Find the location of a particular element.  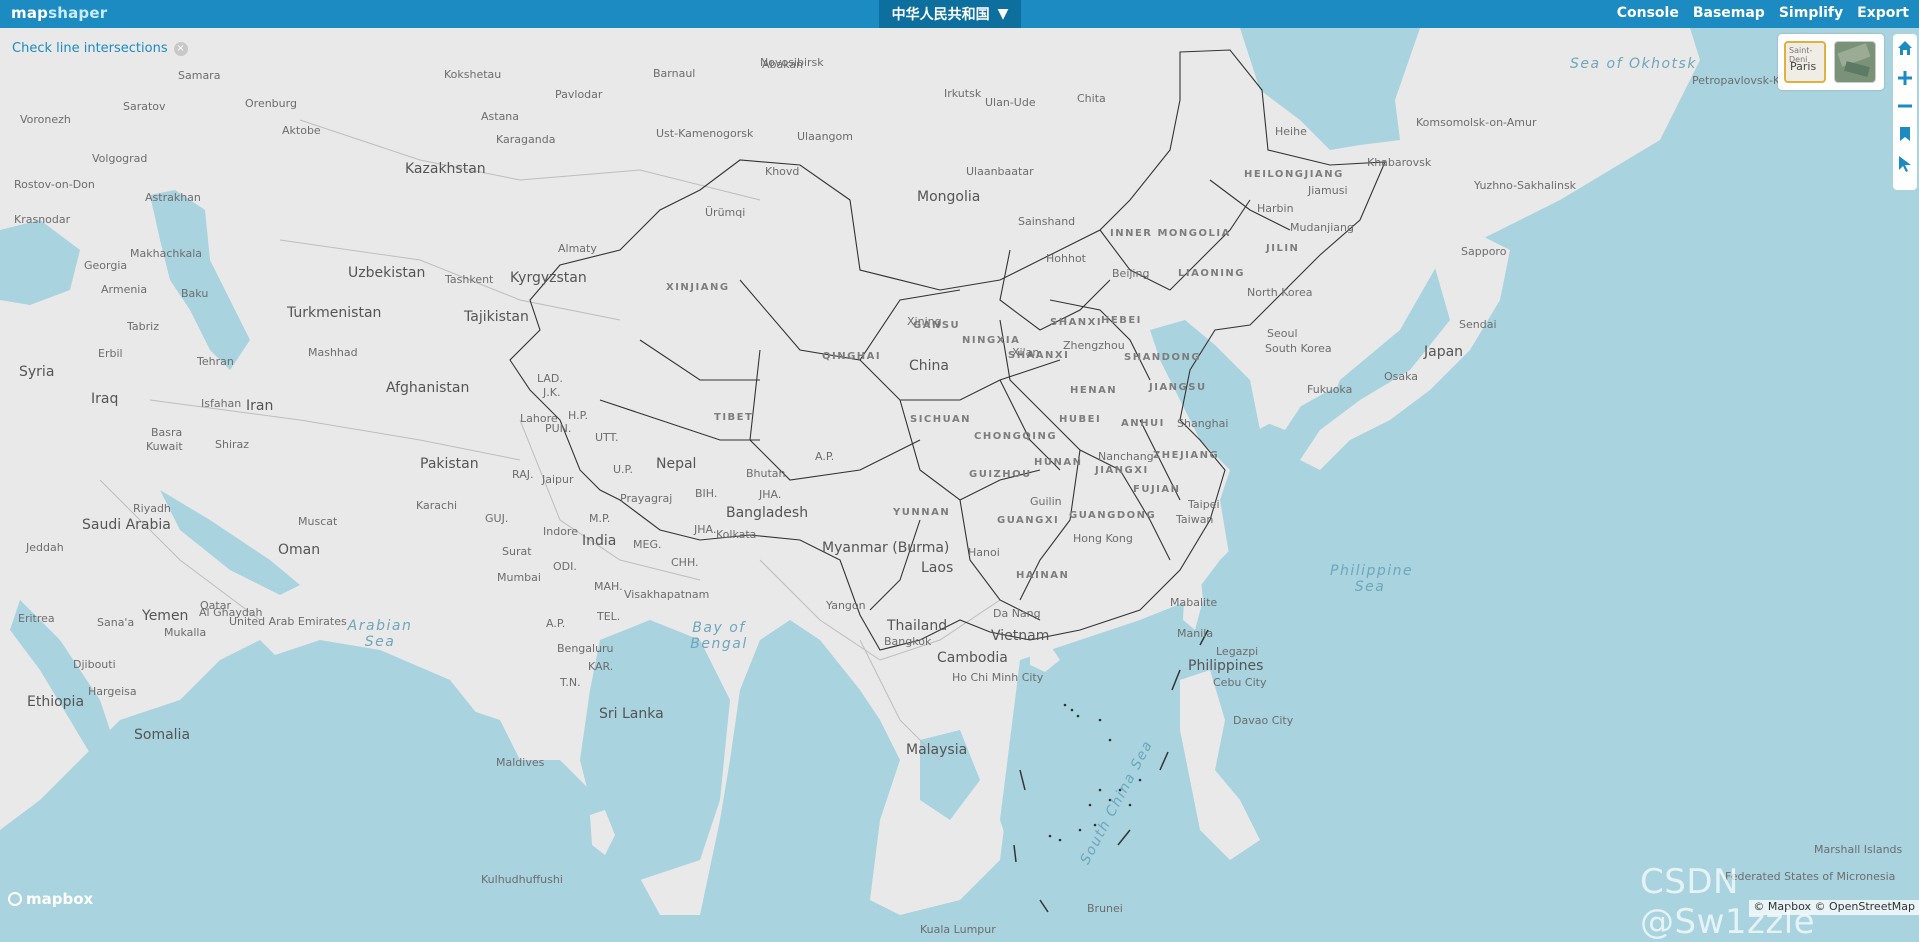

simplify-button: Simplify is located at coordinates (1811, 13).